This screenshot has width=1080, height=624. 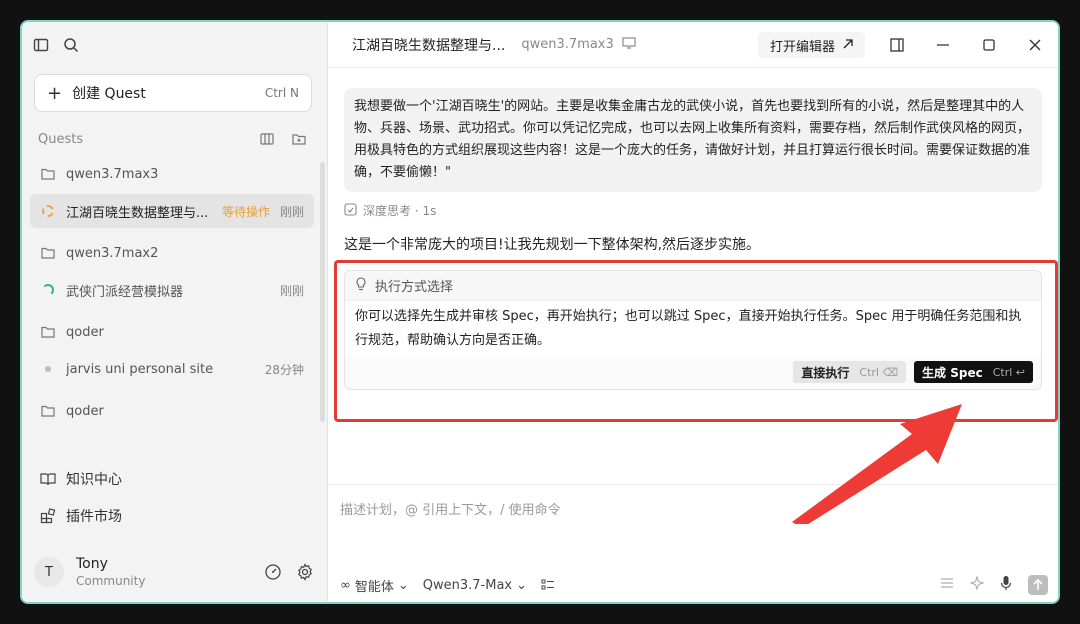 I want to click on book-icon, so click(x=48, y=479).